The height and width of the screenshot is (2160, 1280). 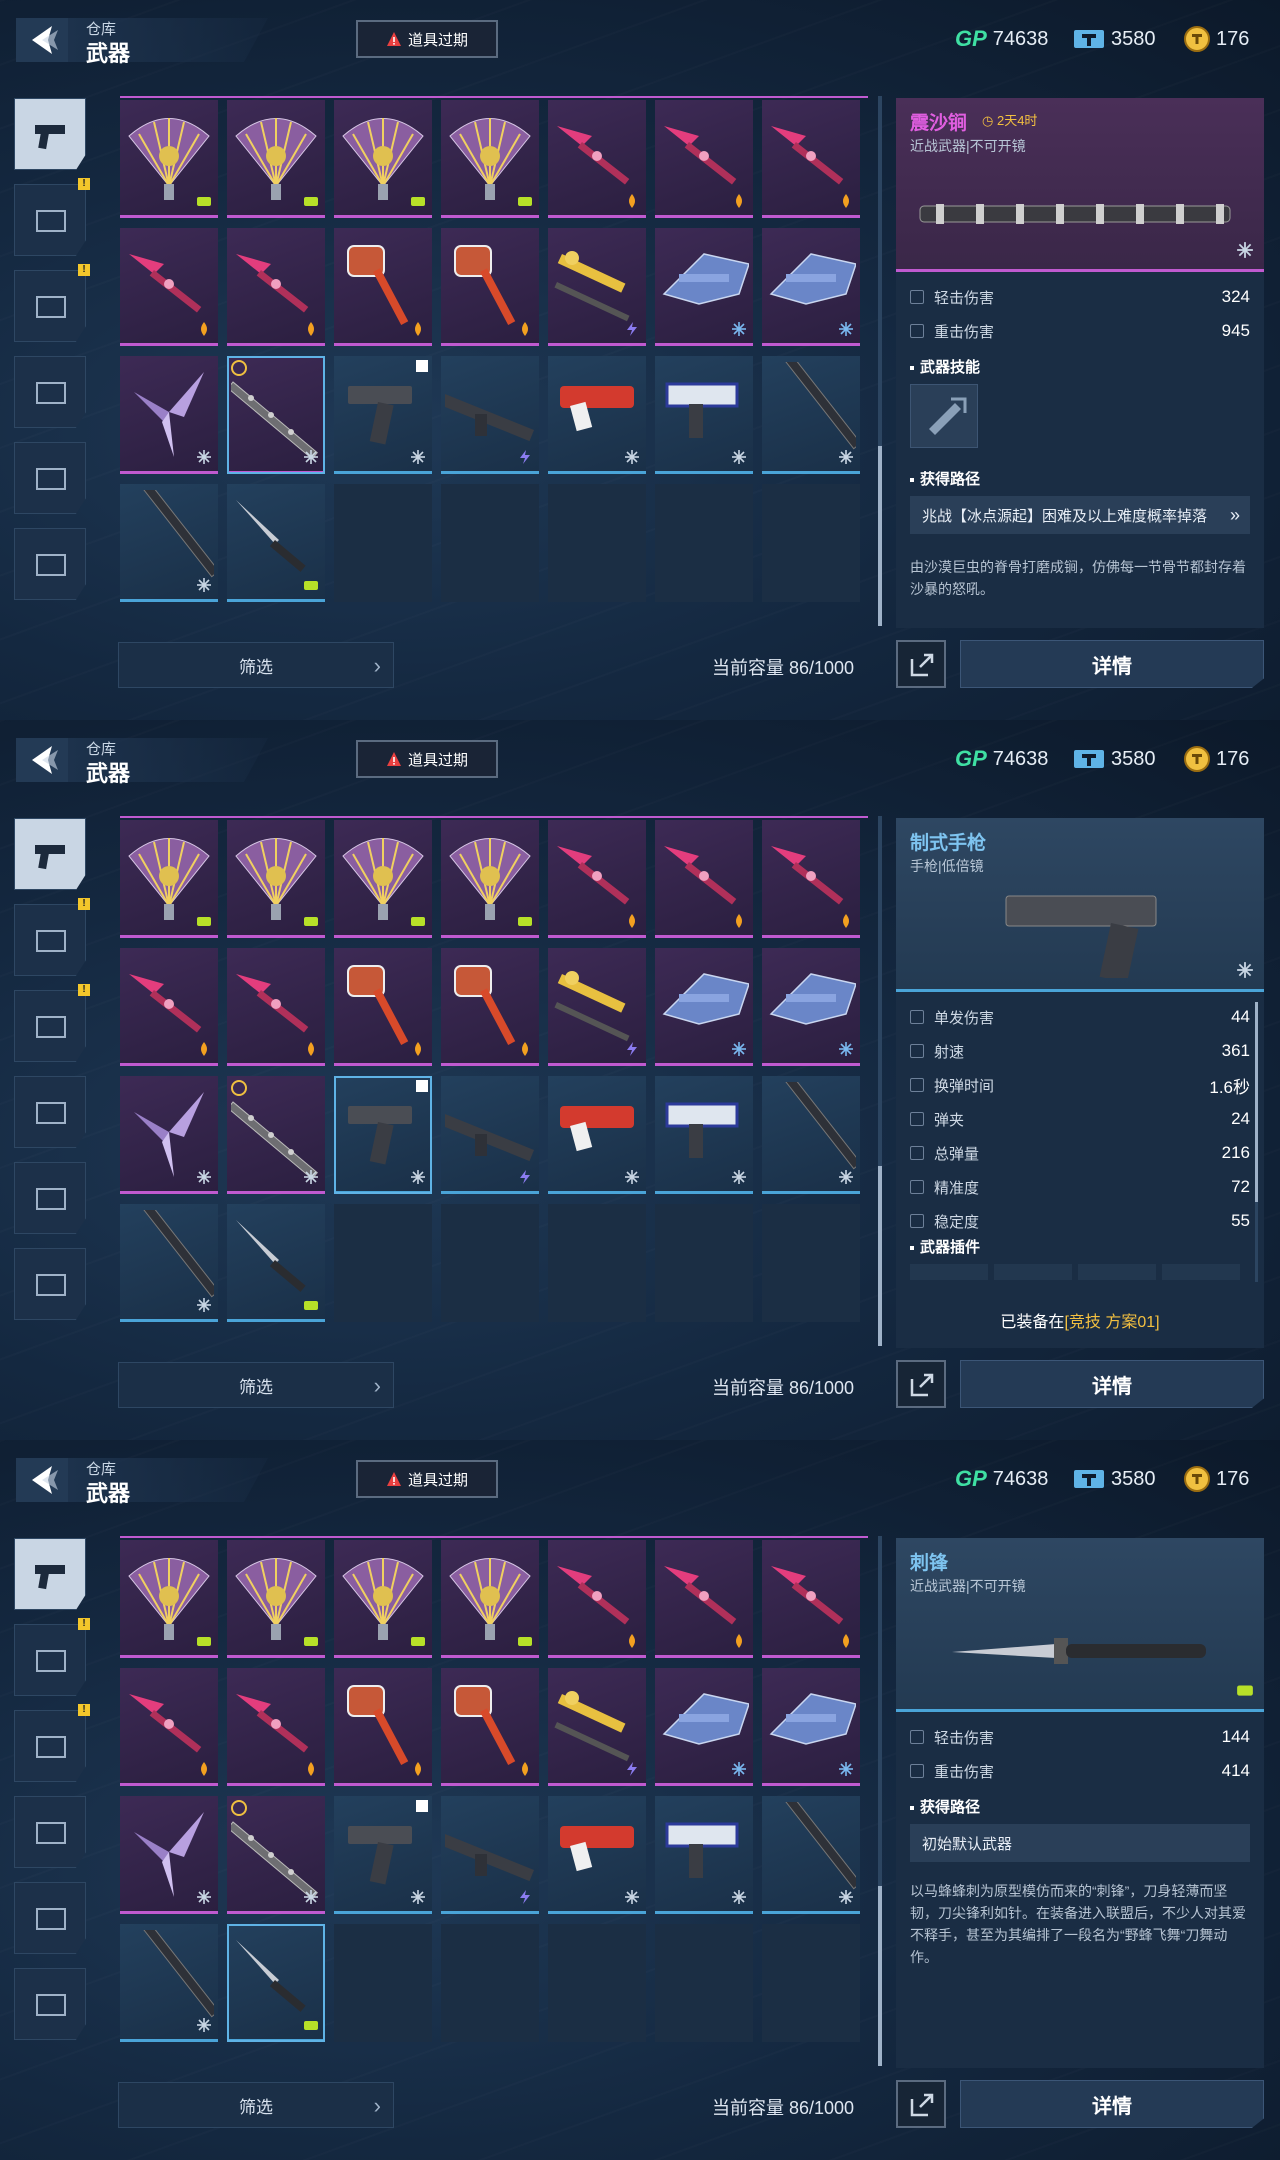 What do you see at coordinates (383, 1855) in the screenshot?
I see `grid-item-pistol` at bounding box center [383, 1855].